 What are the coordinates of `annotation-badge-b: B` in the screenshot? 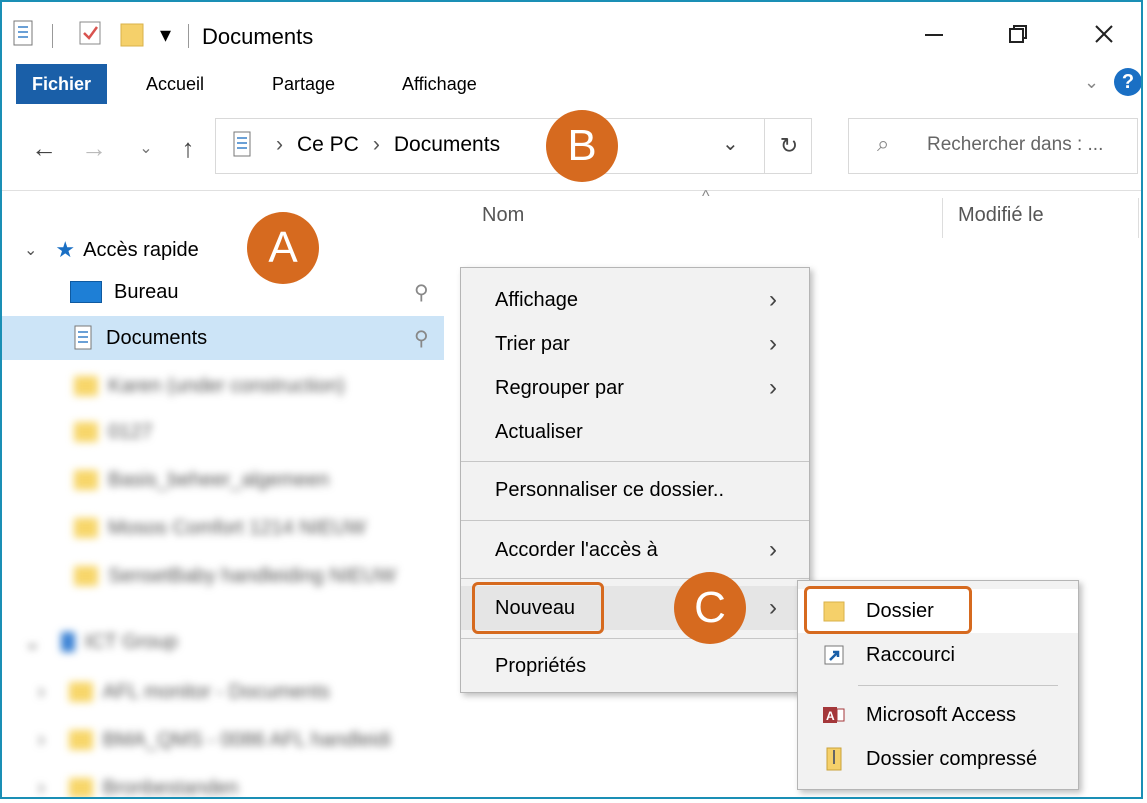 It's located at (582, 146).